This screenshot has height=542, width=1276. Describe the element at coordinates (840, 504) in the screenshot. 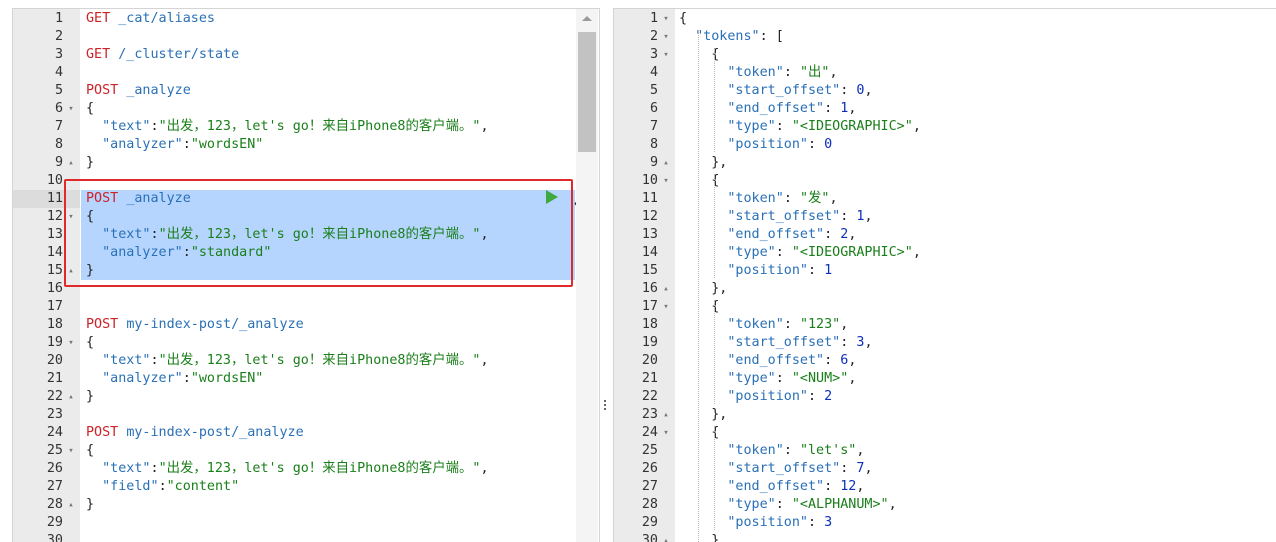

I see `token-str: "<ALPHANUM>"` at that location.